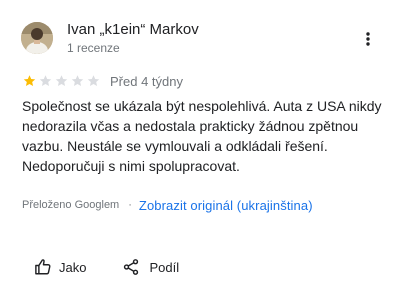 This screenshot has width=400, height=298. I want to click on star-filled-icon, so click(29, 81).